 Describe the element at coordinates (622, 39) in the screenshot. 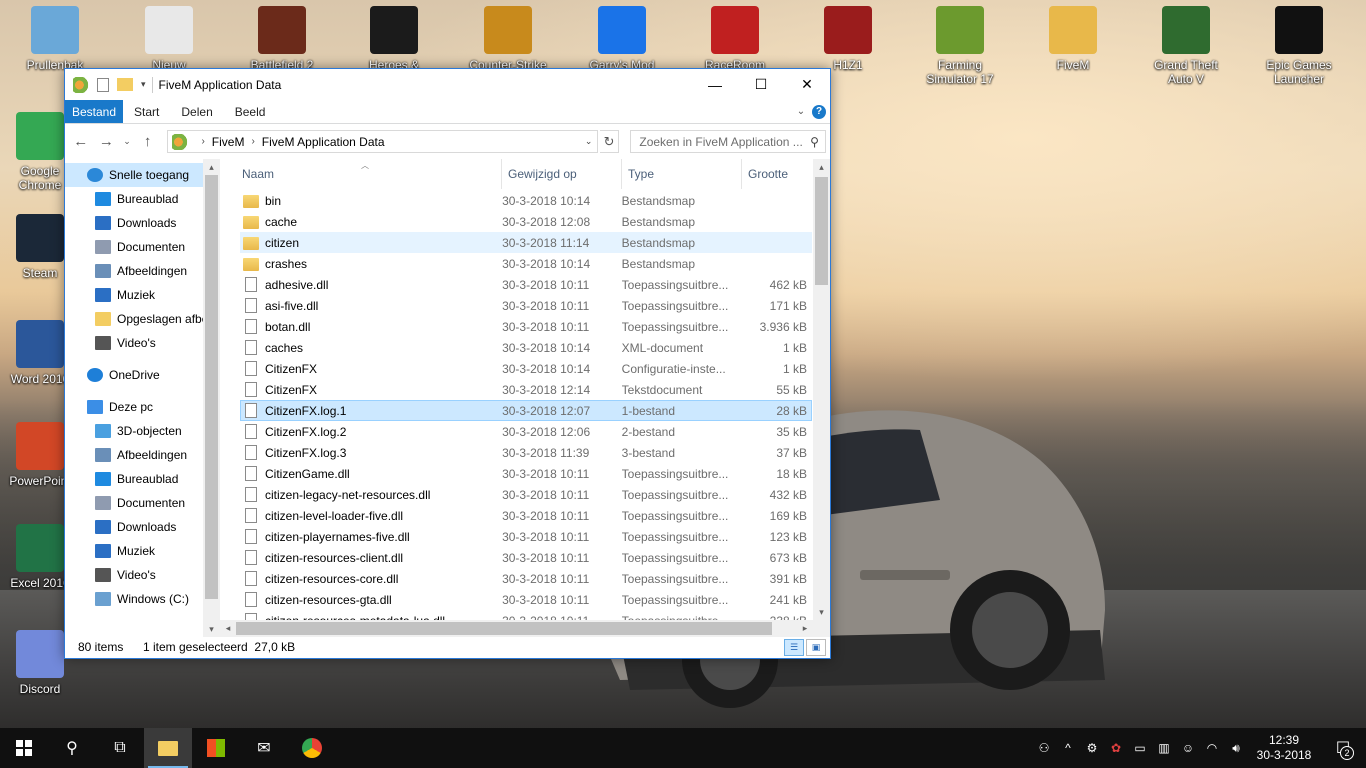

I see `desktop-shortcut: Garry's Mod` at that location.